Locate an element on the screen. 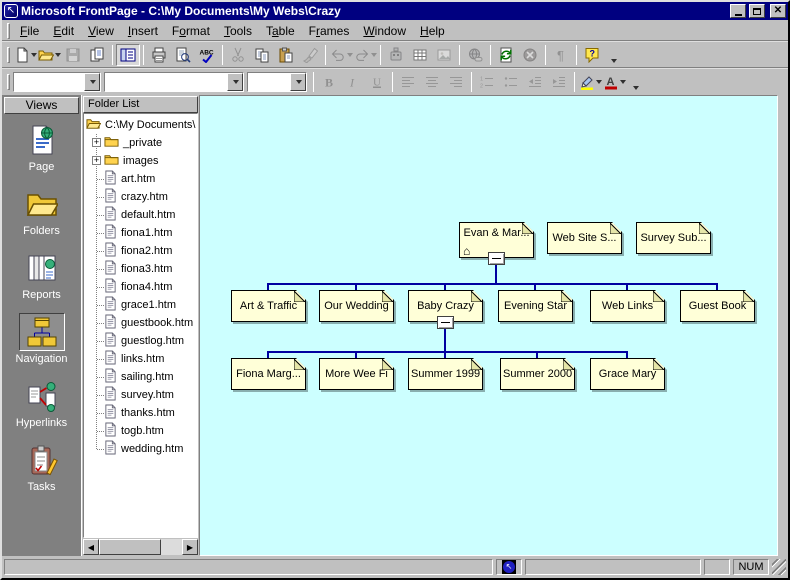 This screenshot has height=580, width=790. nav-node: Evening Star is located at coordinates (535, 306).